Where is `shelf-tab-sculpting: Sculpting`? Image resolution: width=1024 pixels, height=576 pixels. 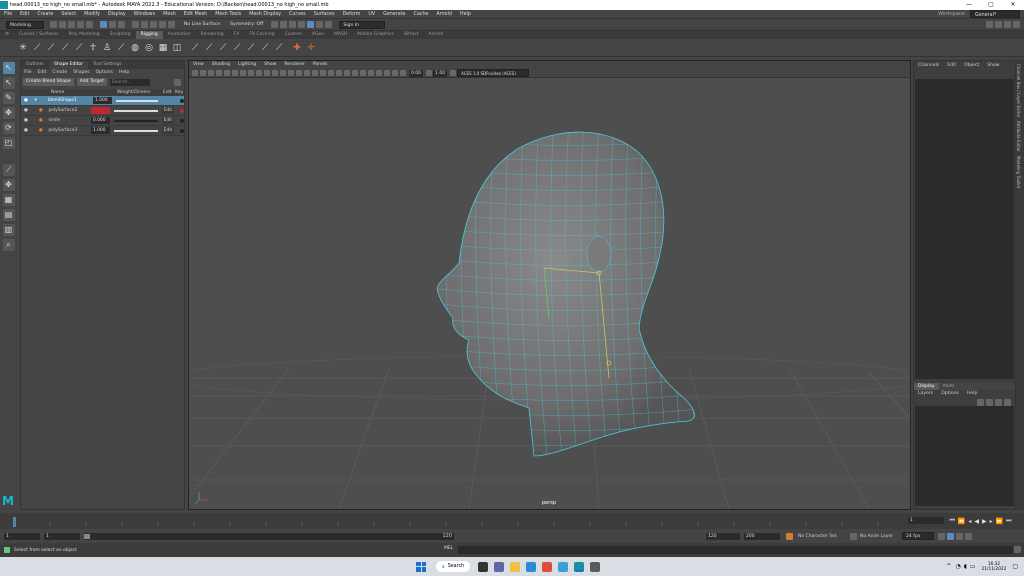
shelf-tab-sculpting: Sculpting is located at coordinates (120, 35).